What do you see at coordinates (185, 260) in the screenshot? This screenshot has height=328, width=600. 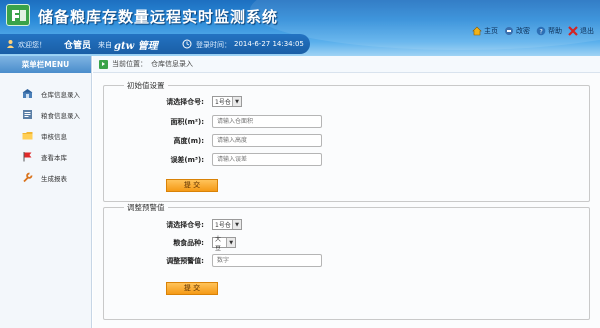 I see `alarm-value-label: 调整预警值:` at bounding box center [185, 260].